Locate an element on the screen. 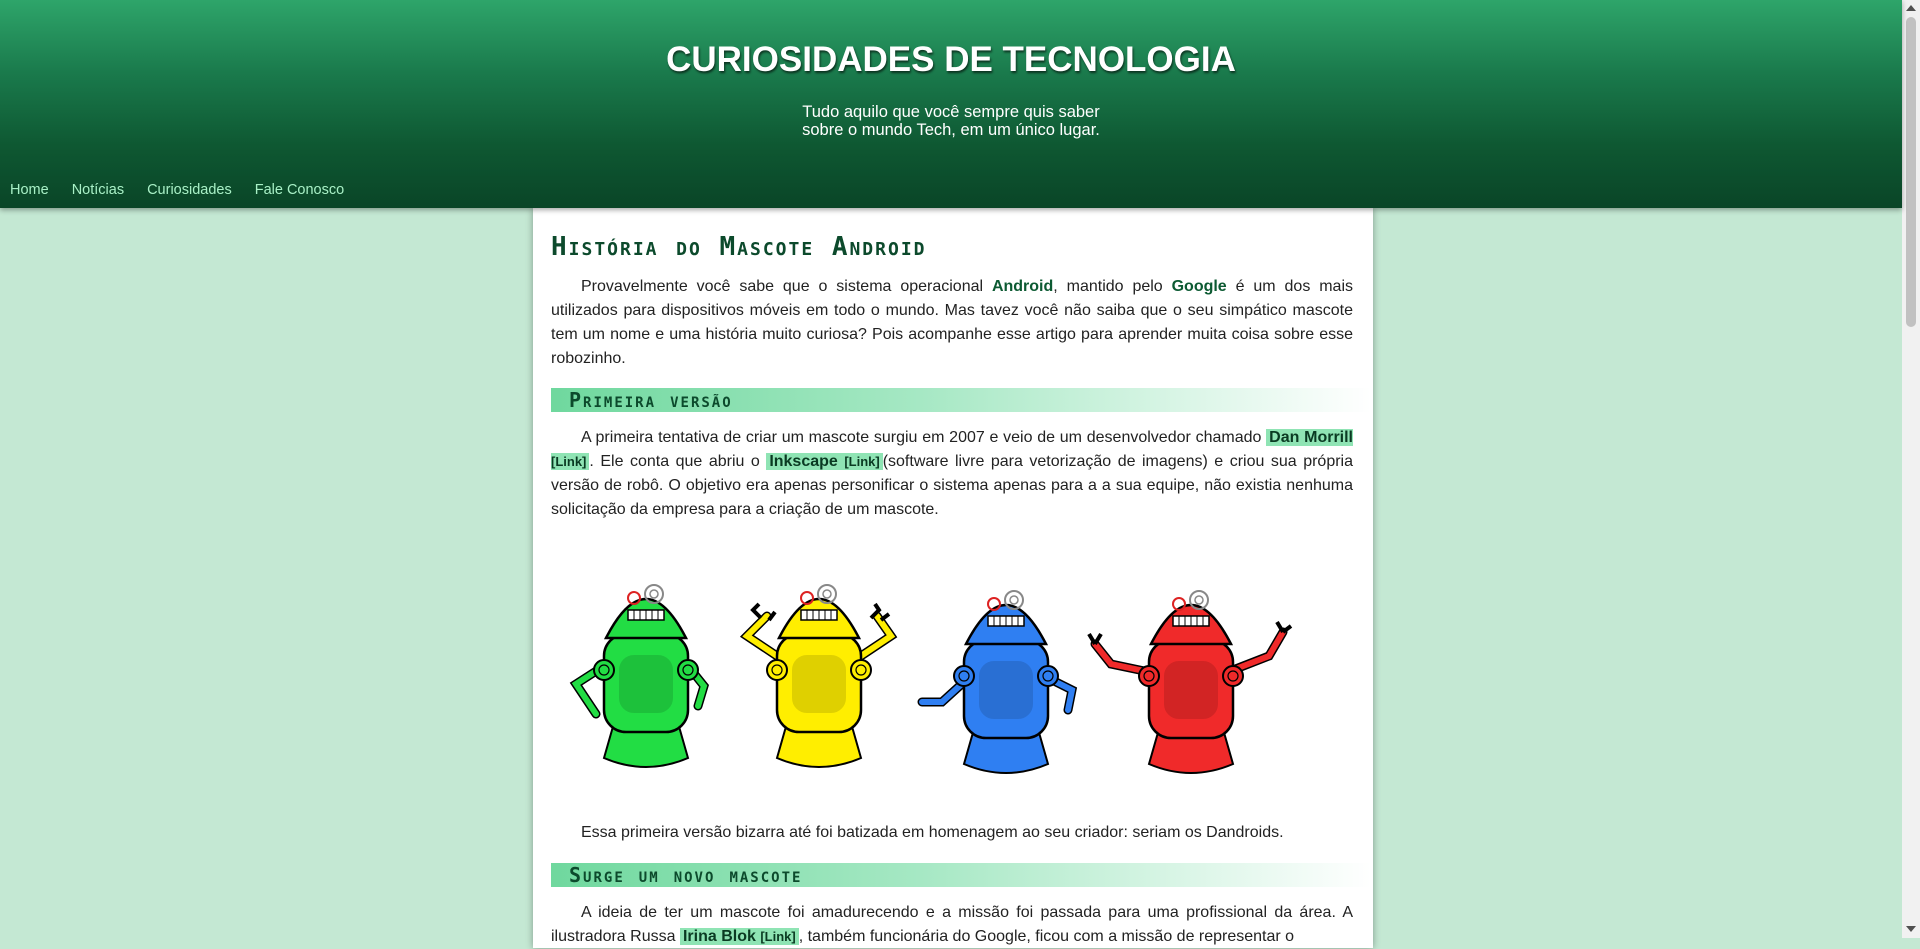  subtitle-line-1: Tudo aquilo que você sempre quis saber is located at coordinates (951, 112).